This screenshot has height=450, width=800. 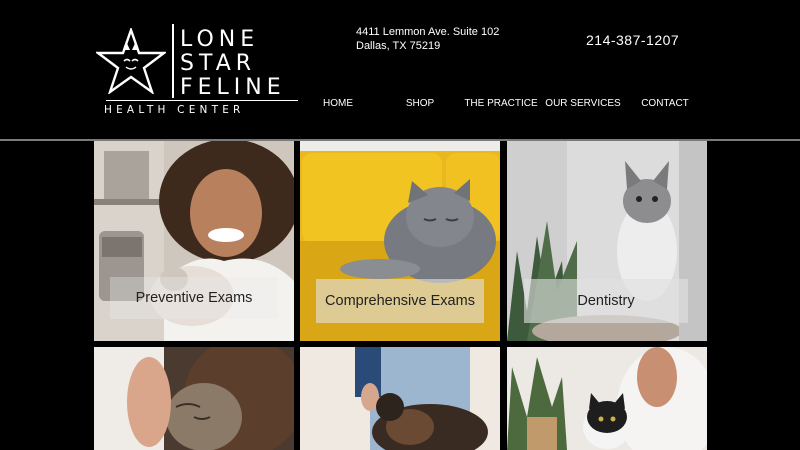 What do you see at coordinates (220, 39) in the screenshot?
I see `logo-word-lone: LONE` at bounding box center [220, 39].